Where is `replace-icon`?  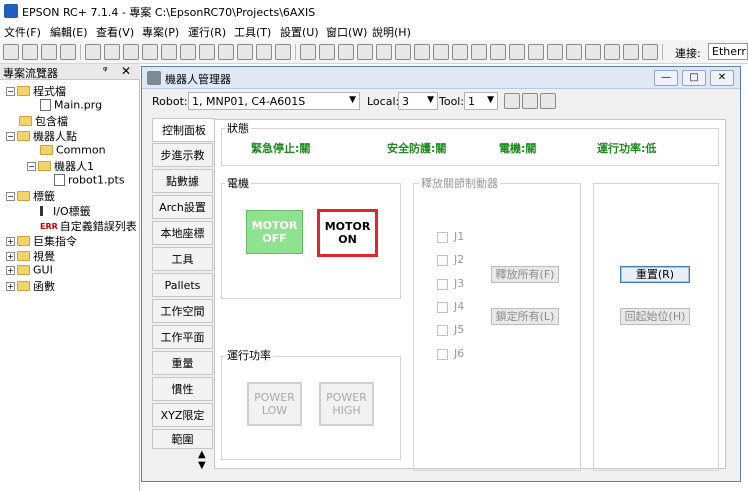 replace-icon is located at coordinates (245, 52).